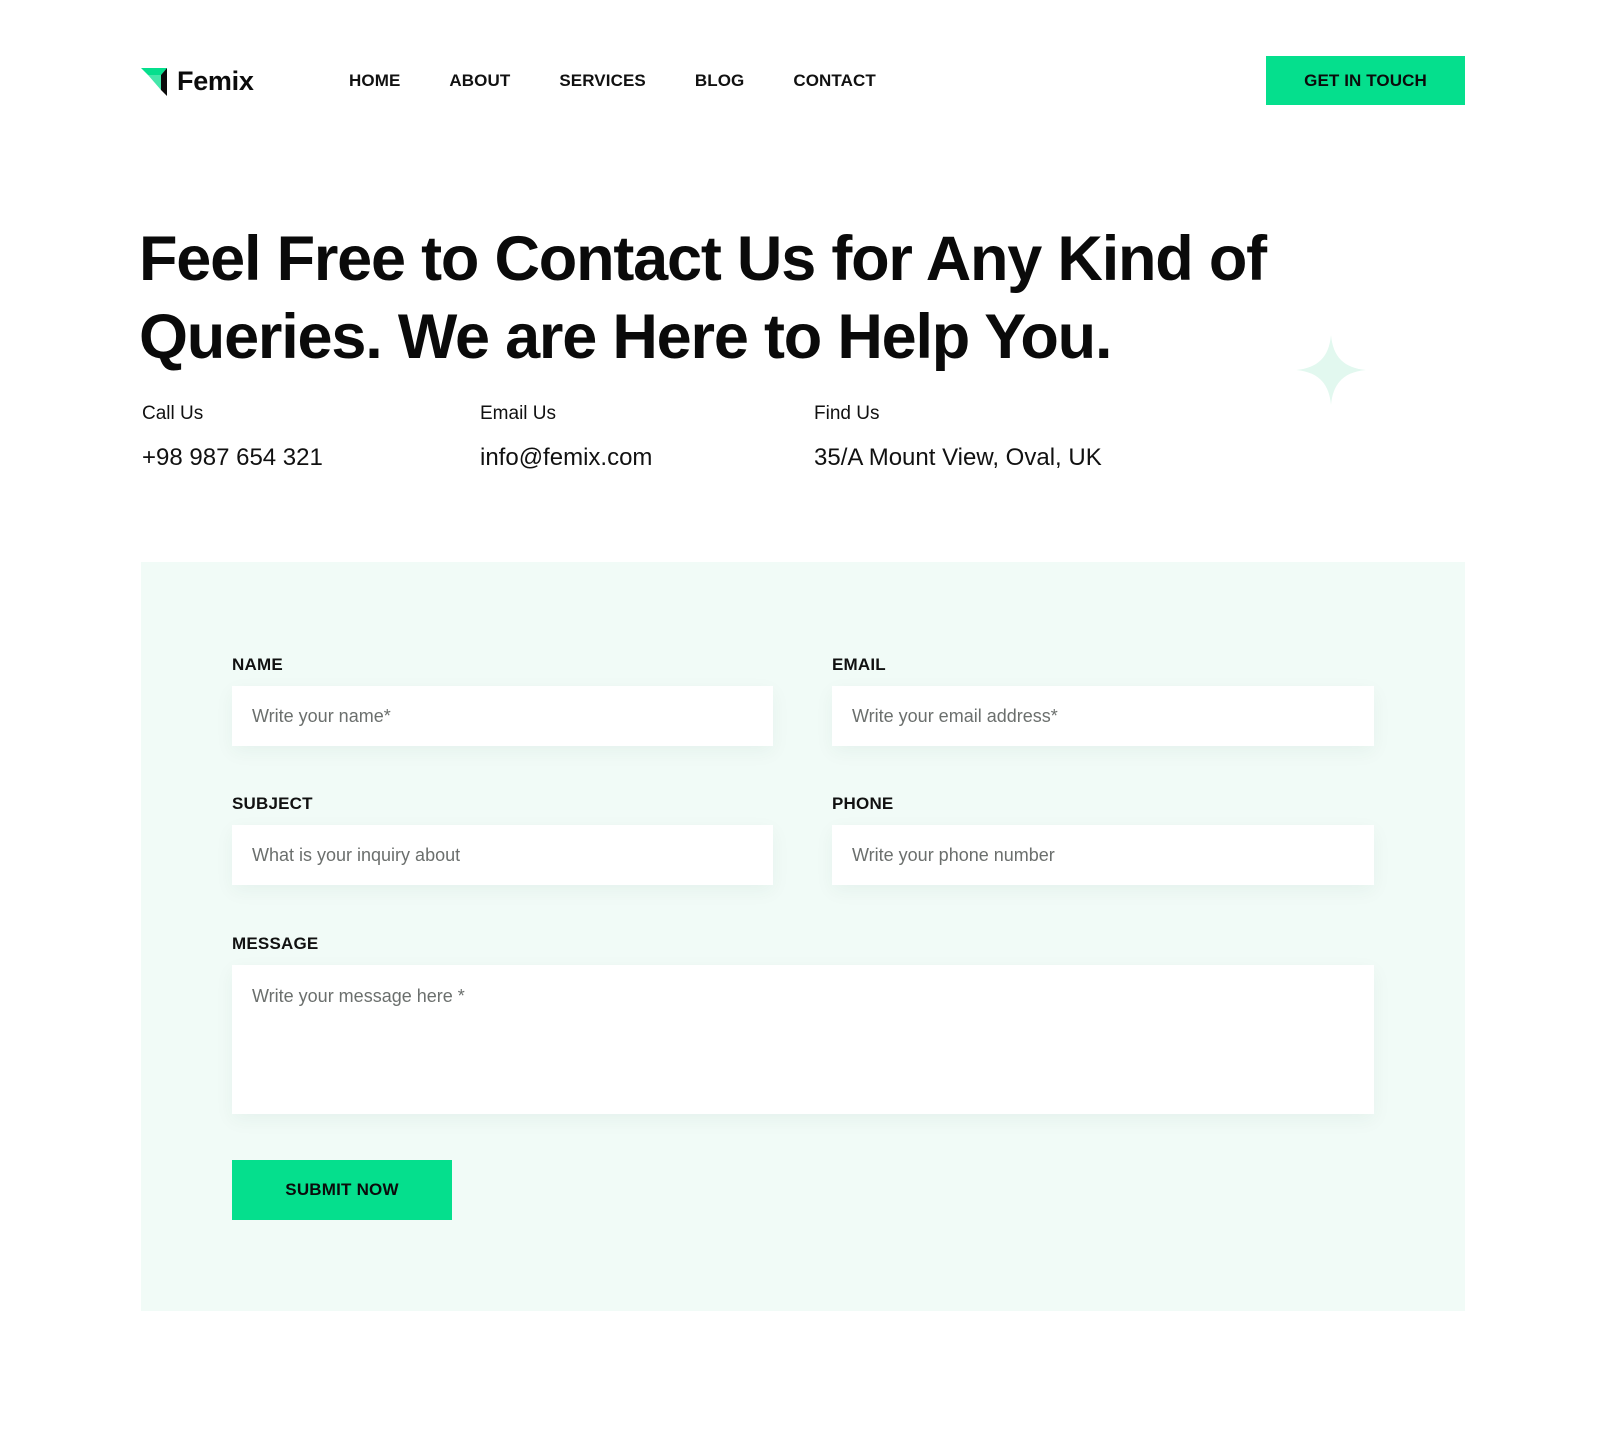  I want to click on sparkle-icon, so click(1331, 370).